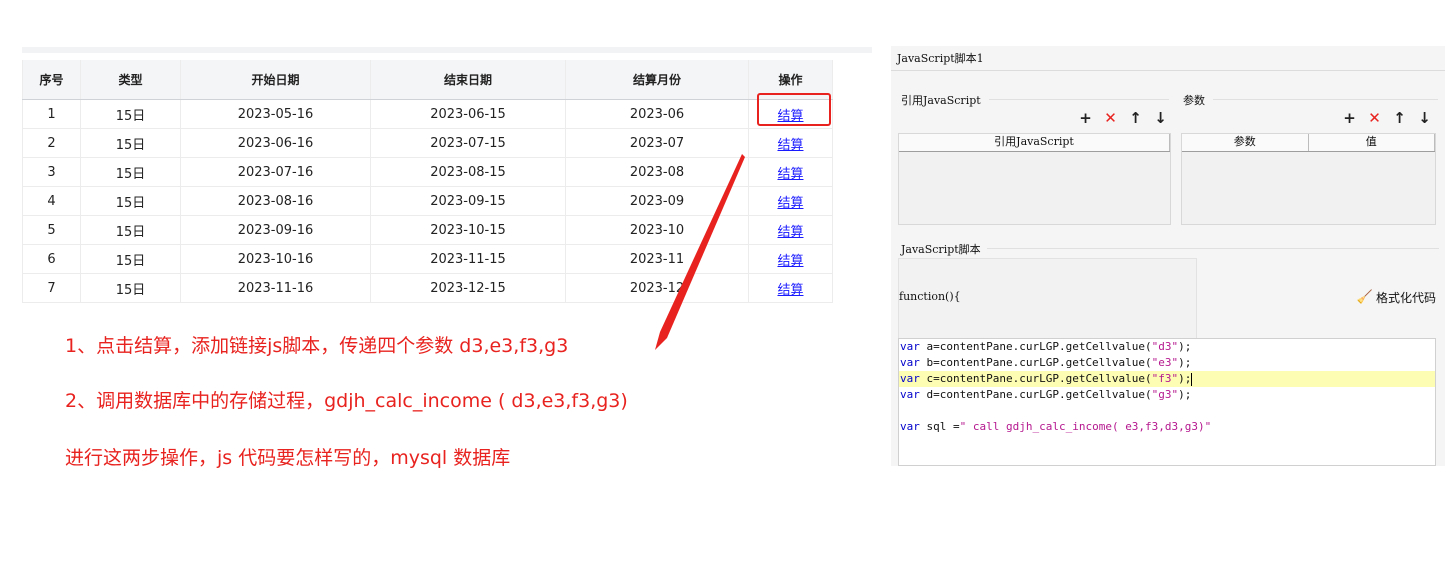 This screenshot has height=573, width=1451. Describe the element at coordinates (468, 288) in the screenshot. I see `row-end-date: 2023-12-15` at that location.